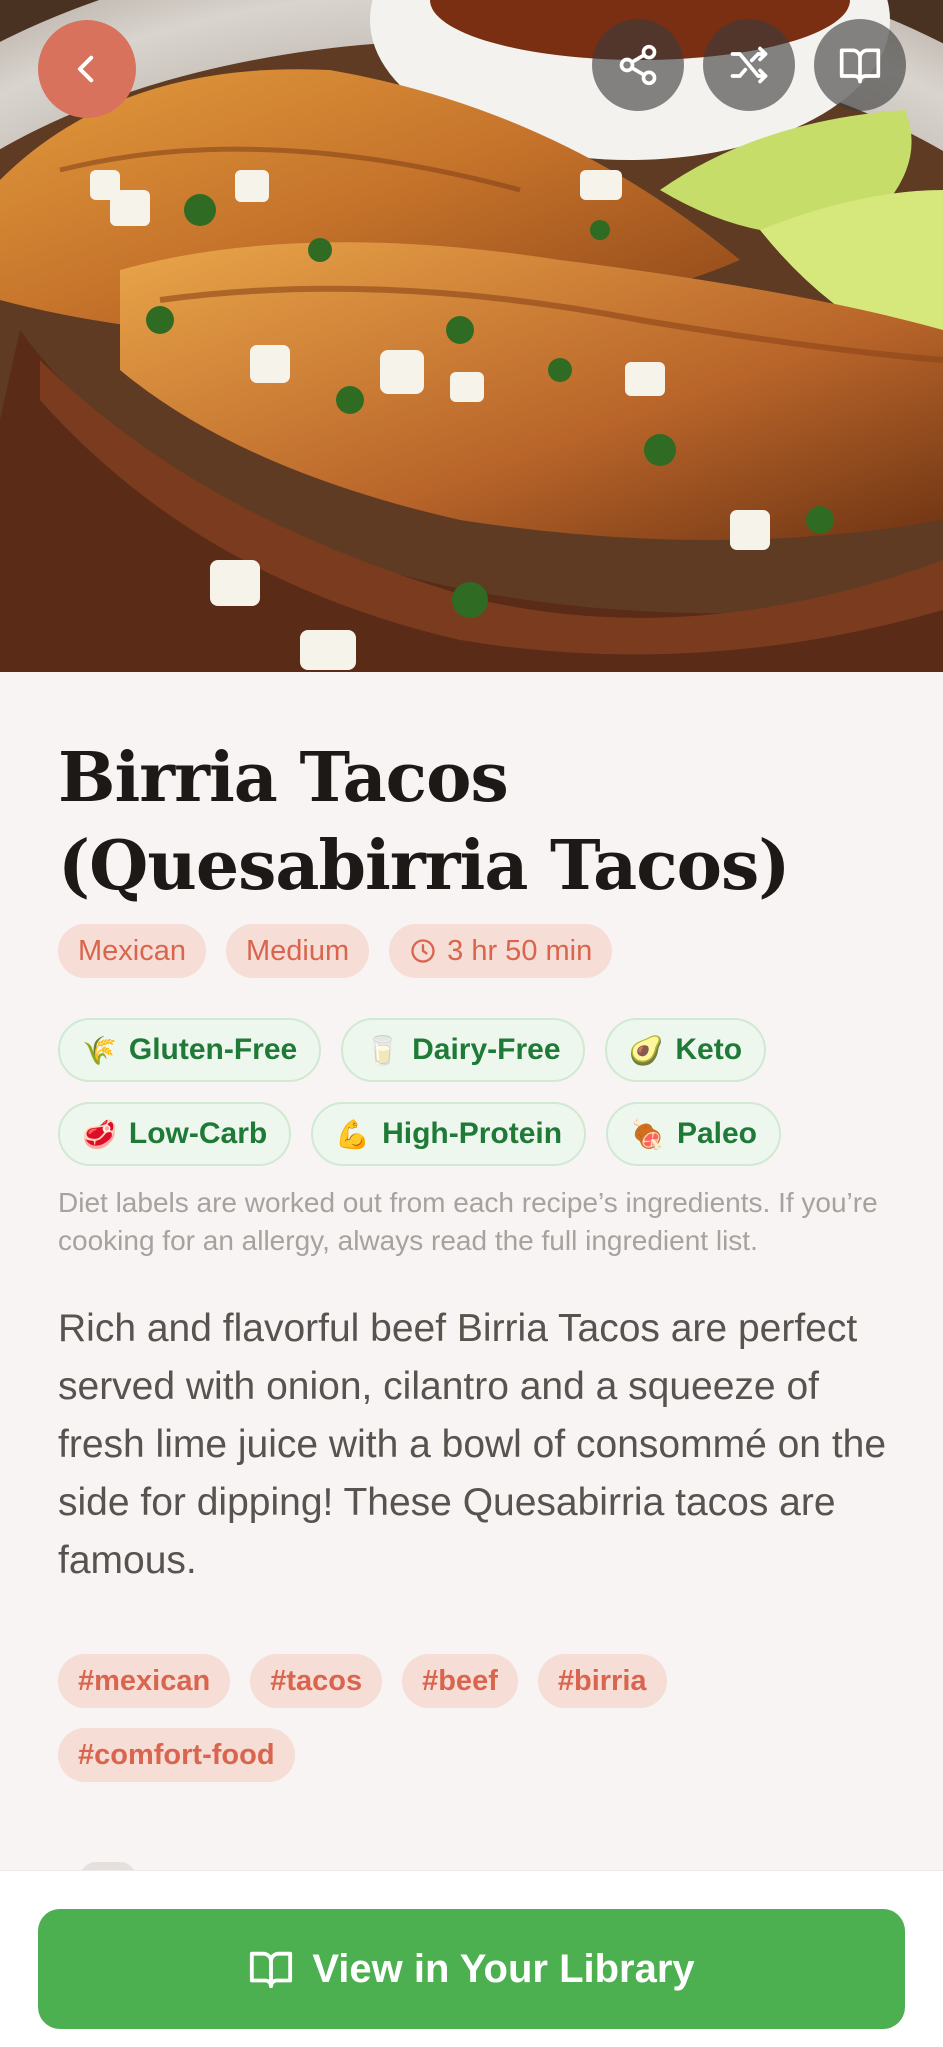 This screenshot has width=943, height=2047. I want to click on diet-label-text: High-Protein, so click(472, 1133).